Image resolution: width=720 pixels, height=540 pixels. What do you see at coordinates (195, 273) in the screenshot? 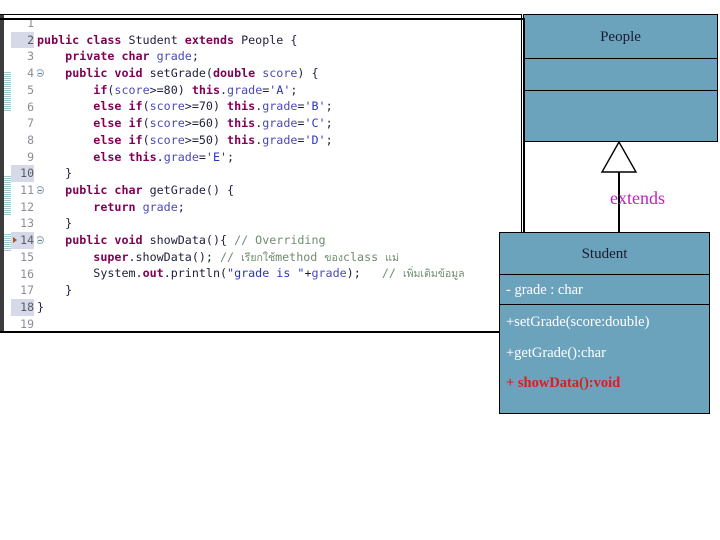
I see `code-token: .println(` at bounding box center [195, 273].